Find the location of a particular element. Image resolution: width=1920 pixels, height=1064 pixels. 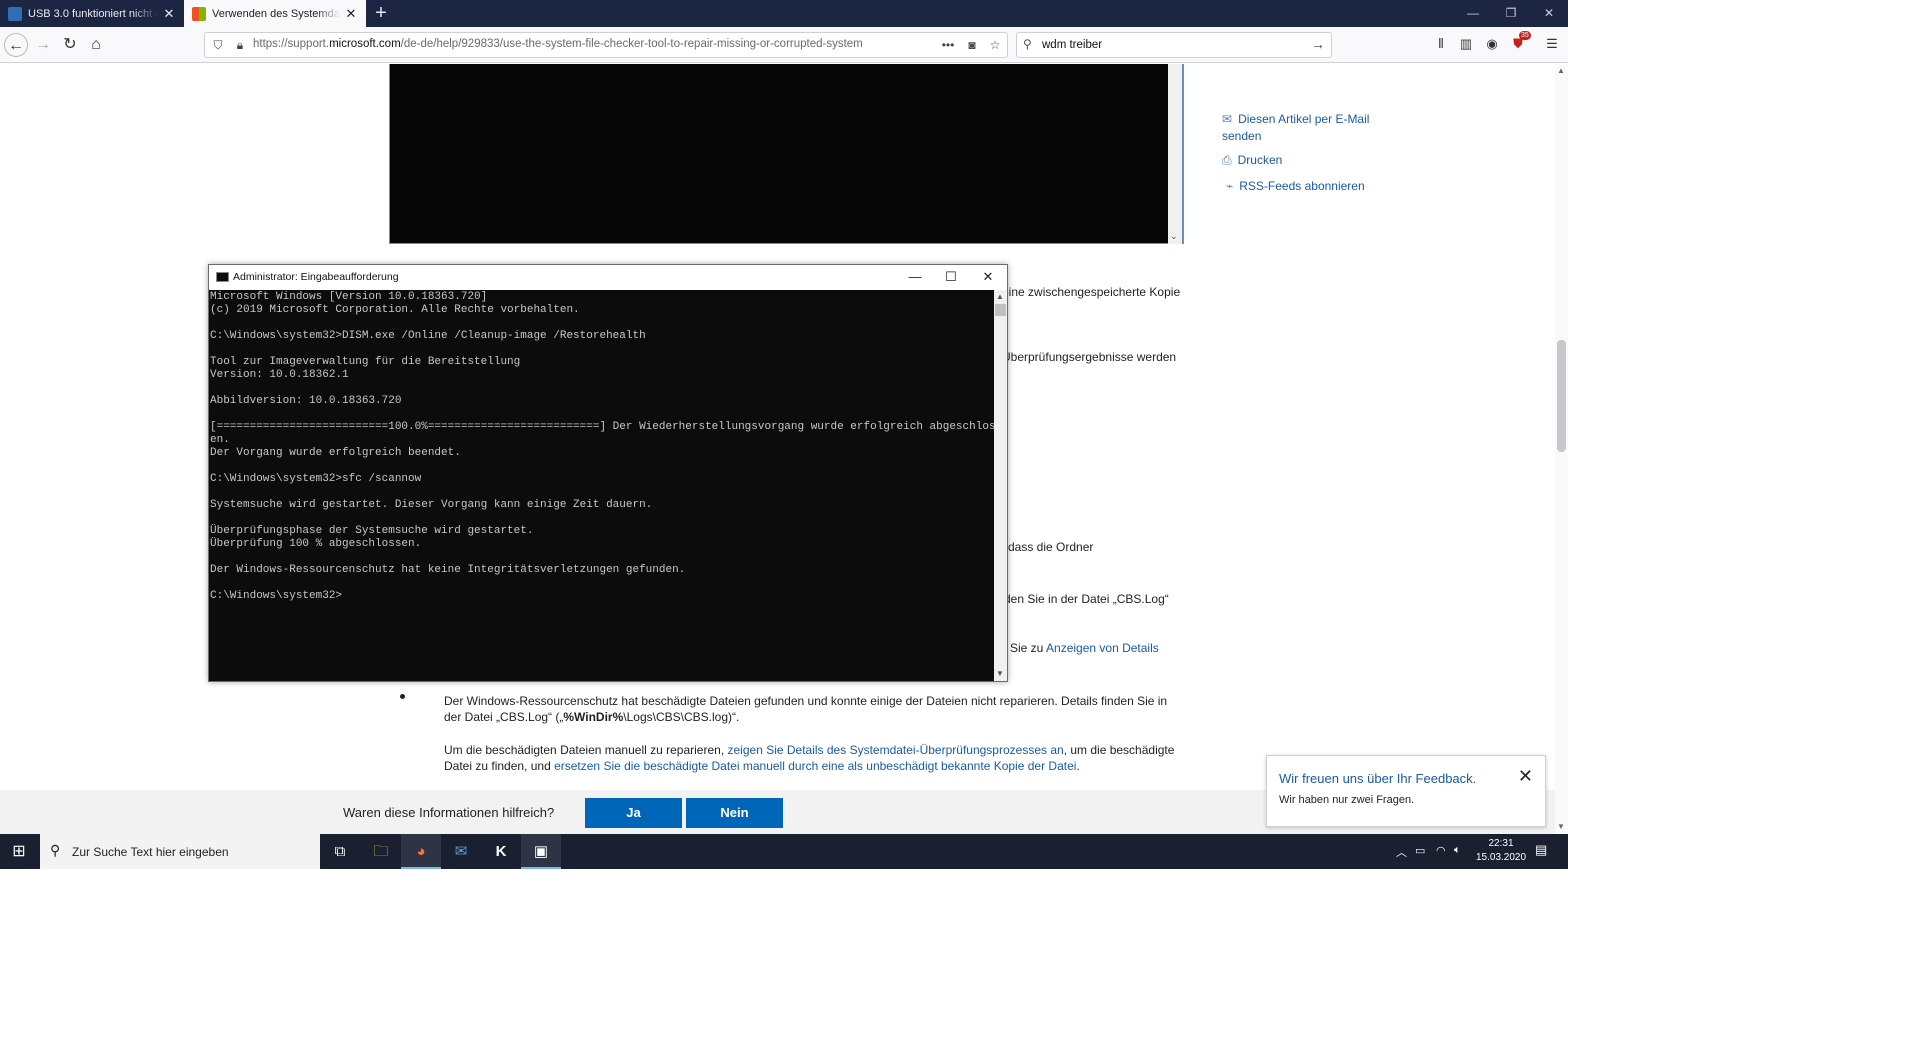

clock-date: 15.03.2020 is located at coordinates (1501, 857).